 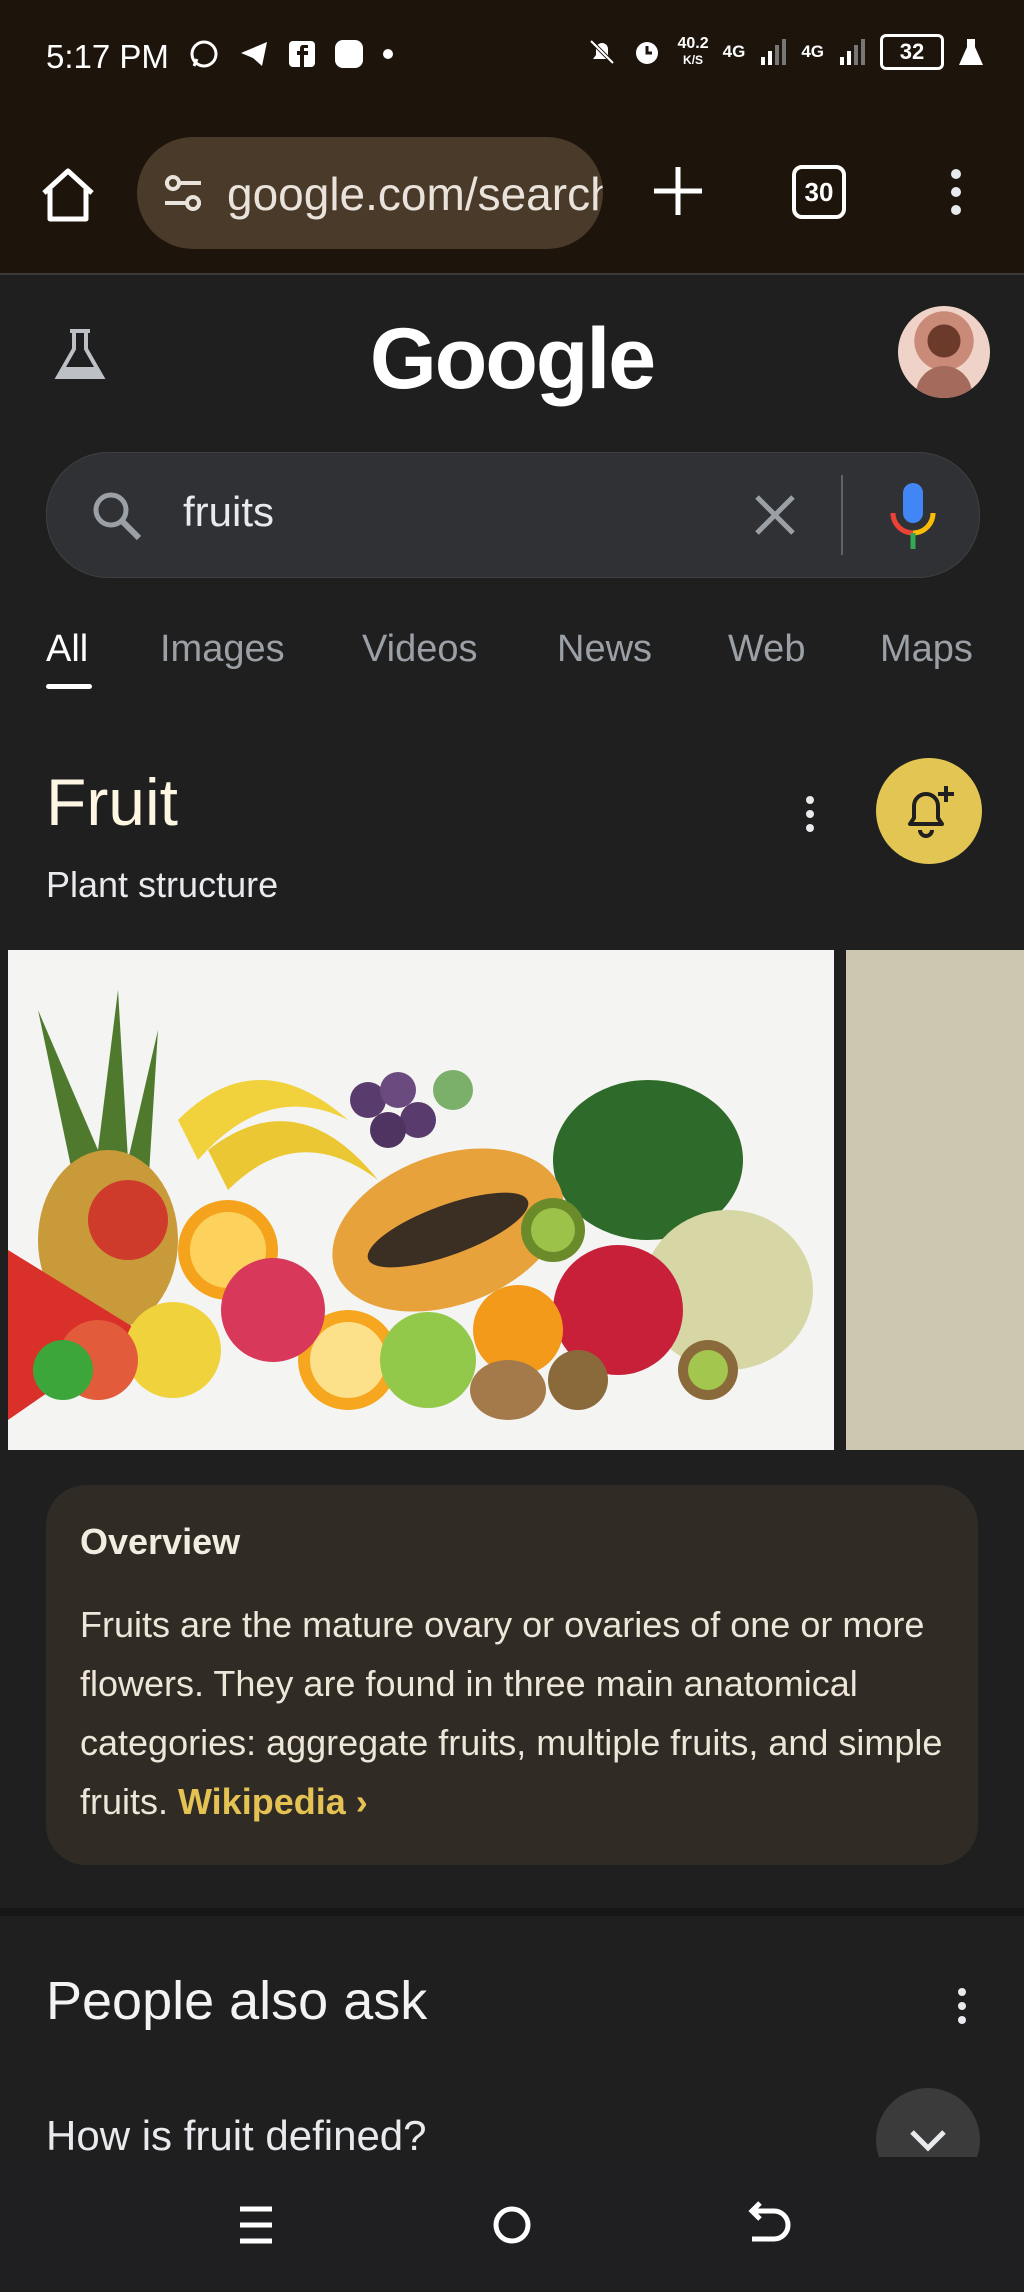 What do you see at coordinates (842, 515) in the screenshot?
I see `search-divider` at bounding box center [842, 515].